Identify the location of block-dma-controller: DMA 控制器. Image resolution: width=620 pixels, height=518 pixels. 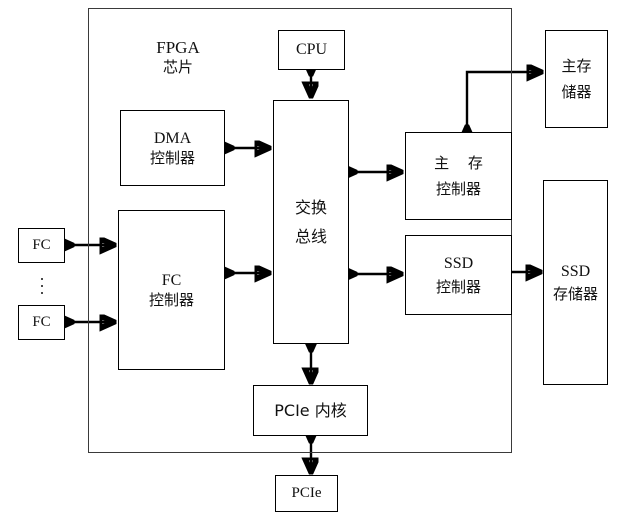
(172, 148).